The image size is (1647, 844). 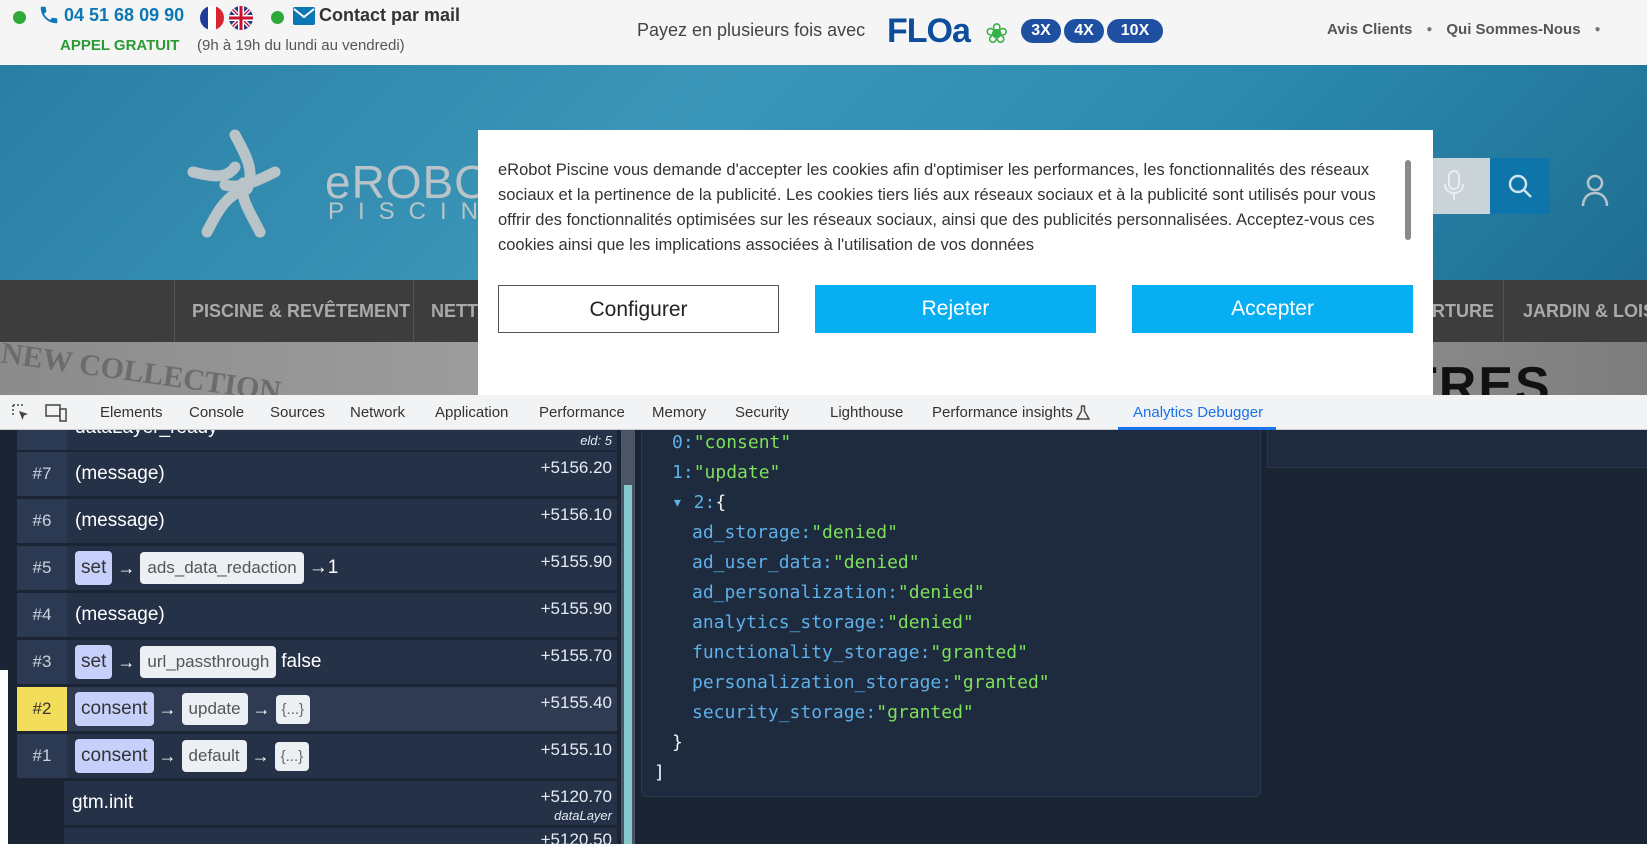 I want to click on top-links: Avis Clients ● Qui Sommes-Nous ●, so click(x=1464, y=29).